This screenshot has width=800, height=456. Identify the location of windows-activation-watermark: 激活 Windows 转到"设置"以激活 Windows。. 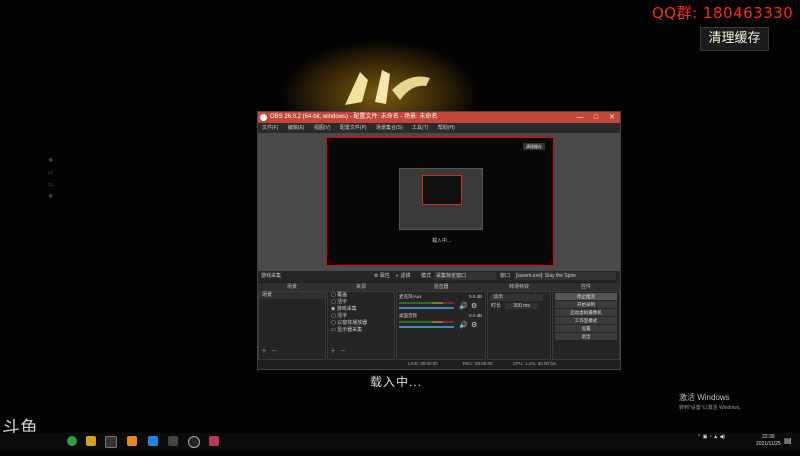
(711, 403).